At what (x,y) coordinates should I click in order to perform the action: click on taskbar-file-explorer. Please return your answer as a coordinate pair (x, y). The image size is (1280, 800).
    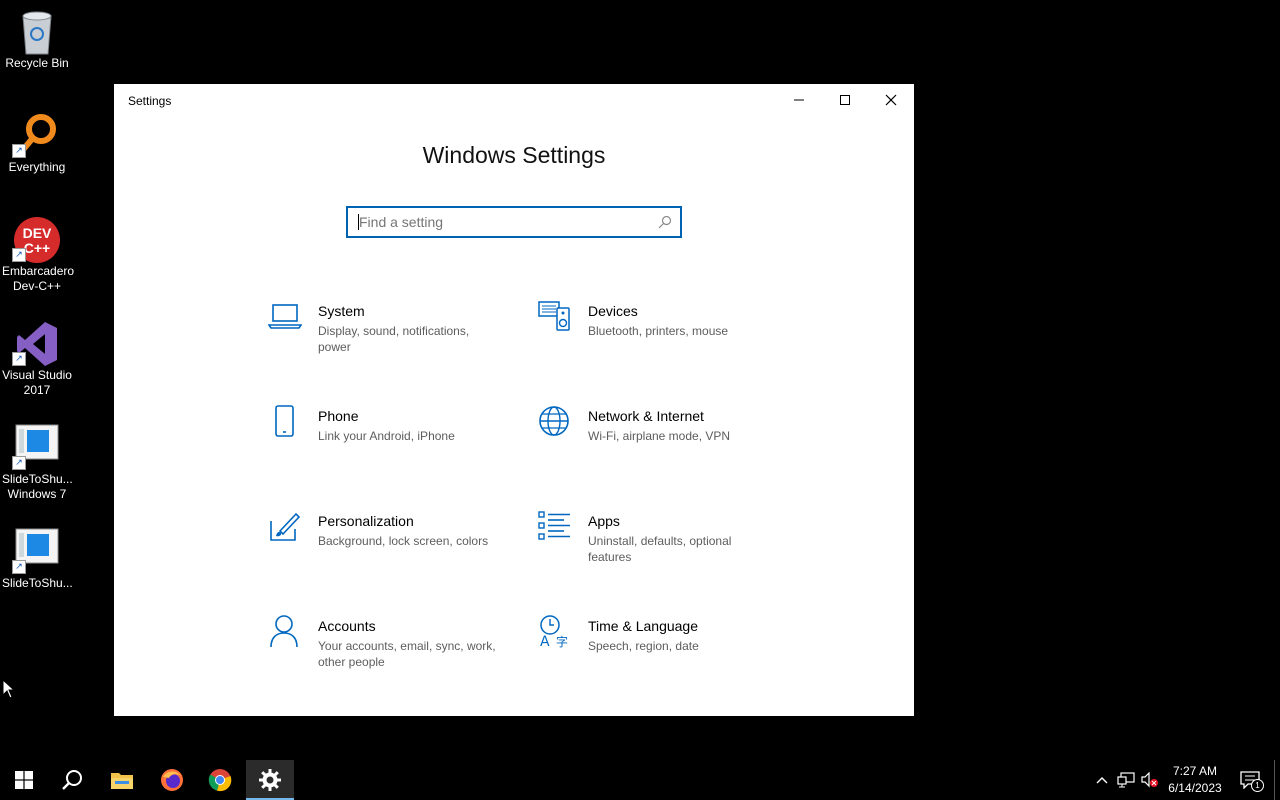
    Looking at the image, I should click on (122, 780).